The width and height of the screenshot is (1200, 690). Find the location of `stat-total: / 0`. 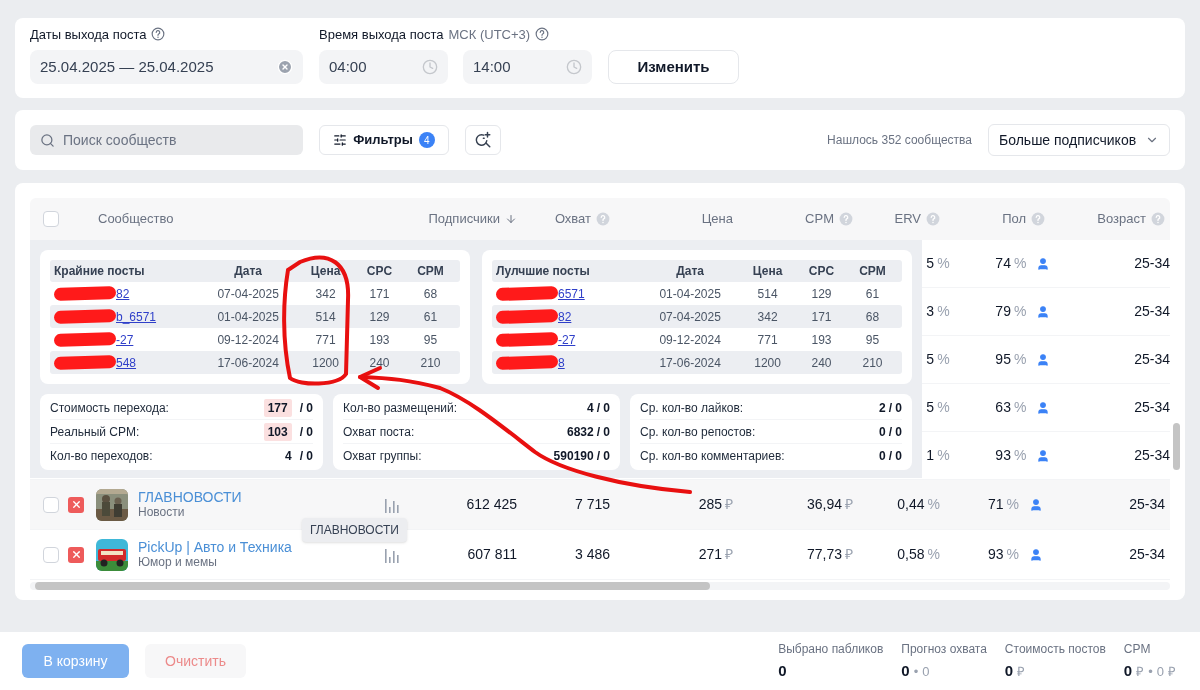

stat-total: / 0 is located at coordinates (895, 456).